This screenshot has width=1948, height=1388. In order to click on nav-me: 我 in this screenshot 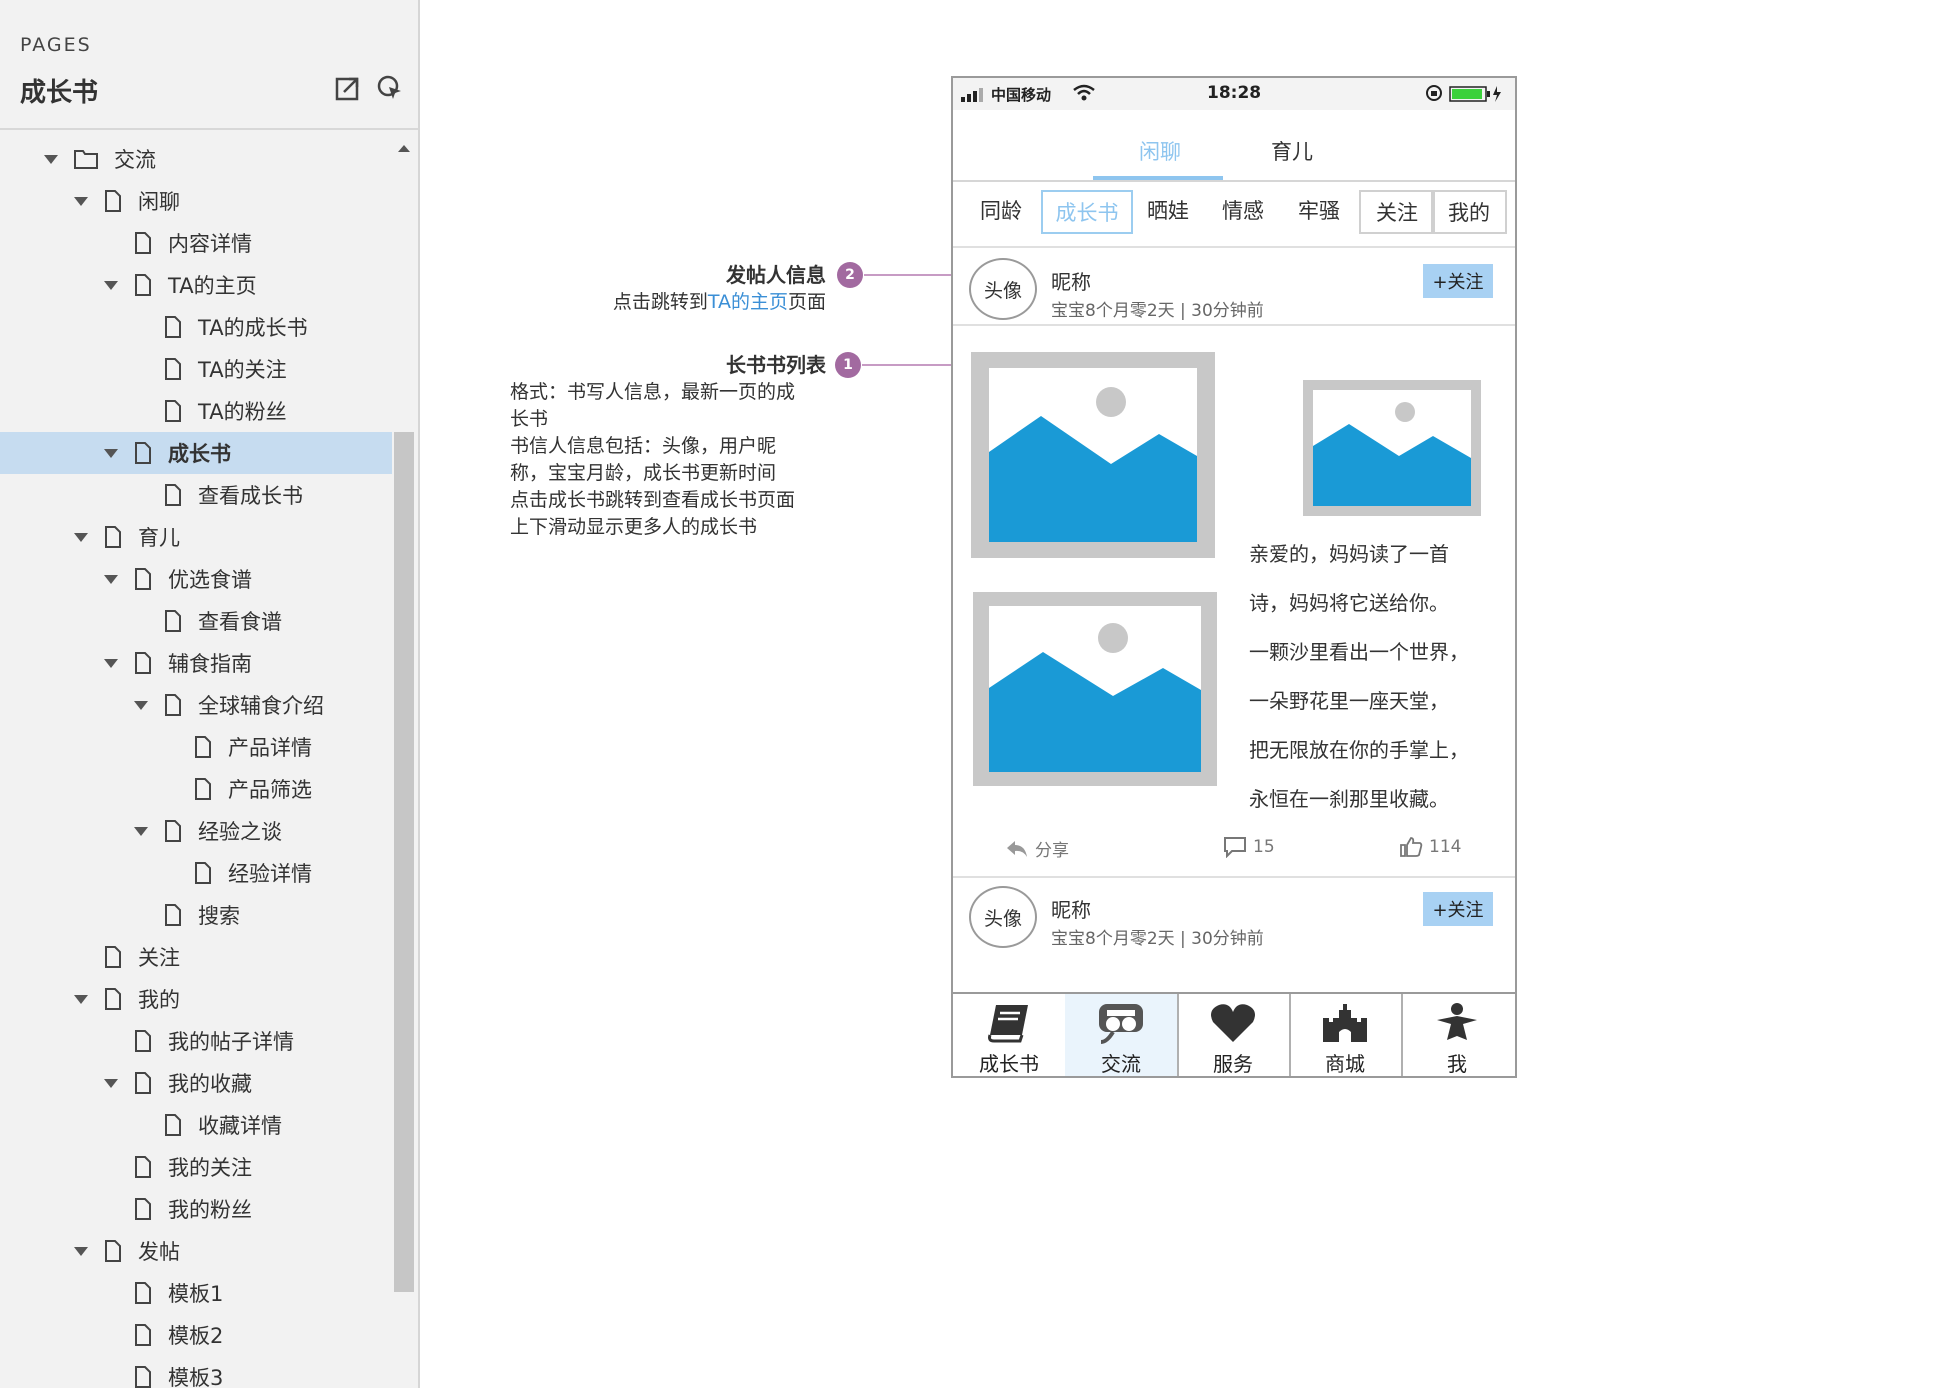, I will do `click(1457, 1035)`.